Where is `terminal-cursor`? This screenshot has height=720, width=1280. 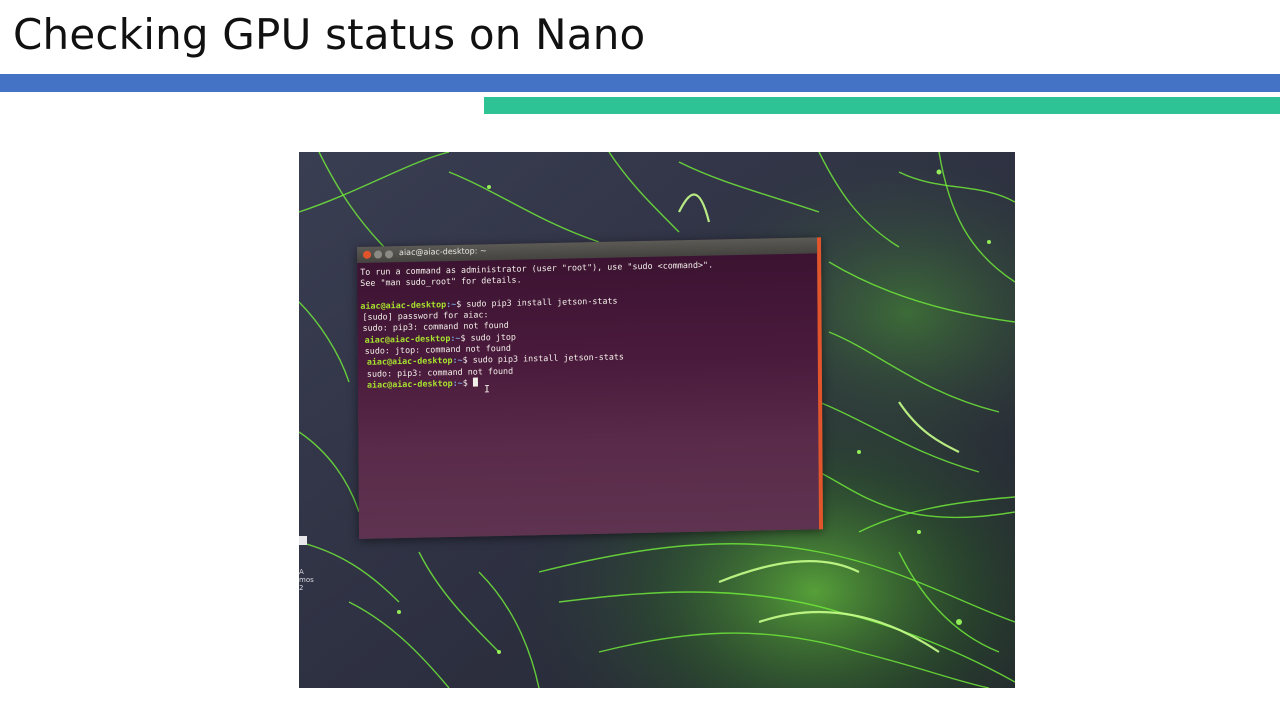 terminal-cursor is located at coordinates (475, 382).